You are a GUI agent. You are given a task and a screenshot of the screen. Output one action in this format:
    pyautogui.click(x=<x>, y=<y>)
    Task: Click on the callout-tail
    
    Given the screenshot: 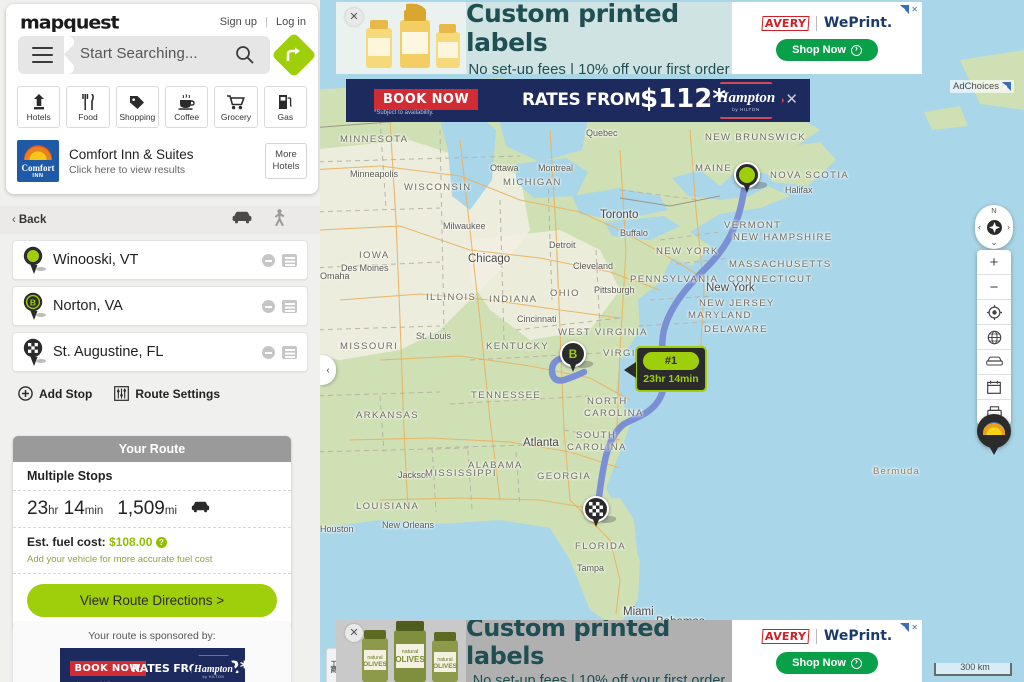 What is the action you would take?
    pyautogui.click(x=630, y=370)
    